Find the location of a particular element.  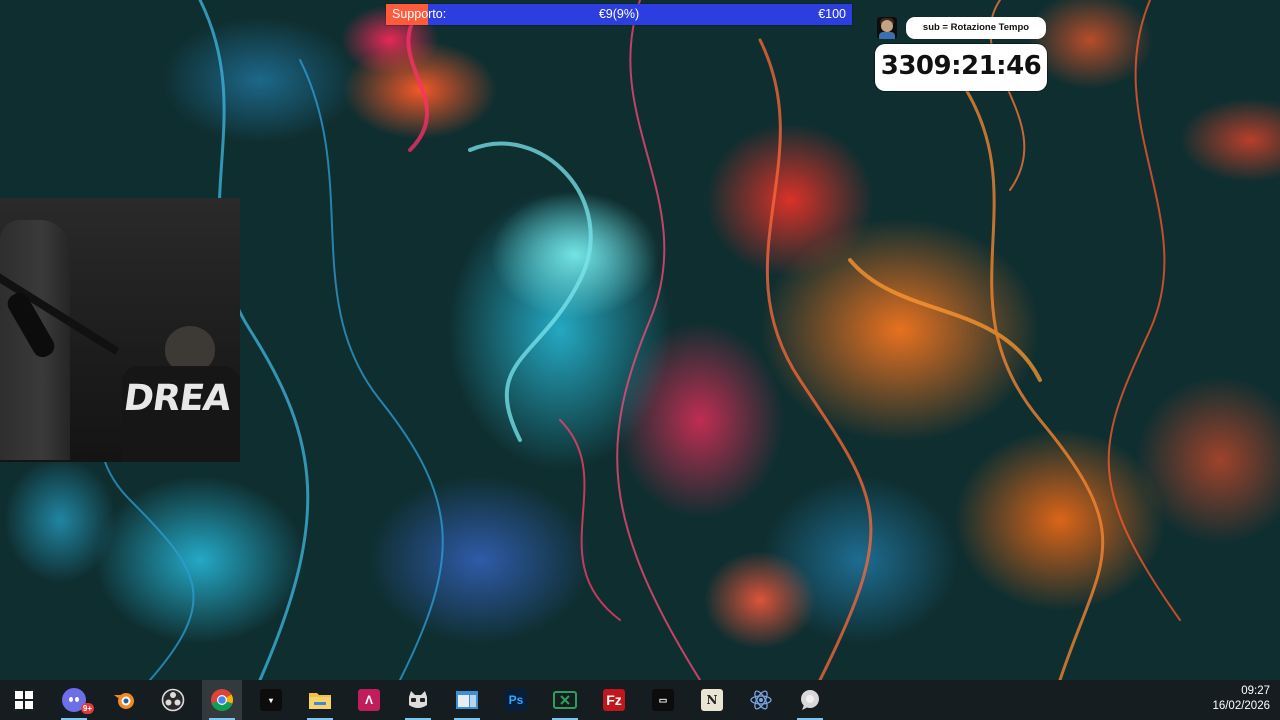

taskbar-small-app: ▭ is located at coordinates (663, 700).